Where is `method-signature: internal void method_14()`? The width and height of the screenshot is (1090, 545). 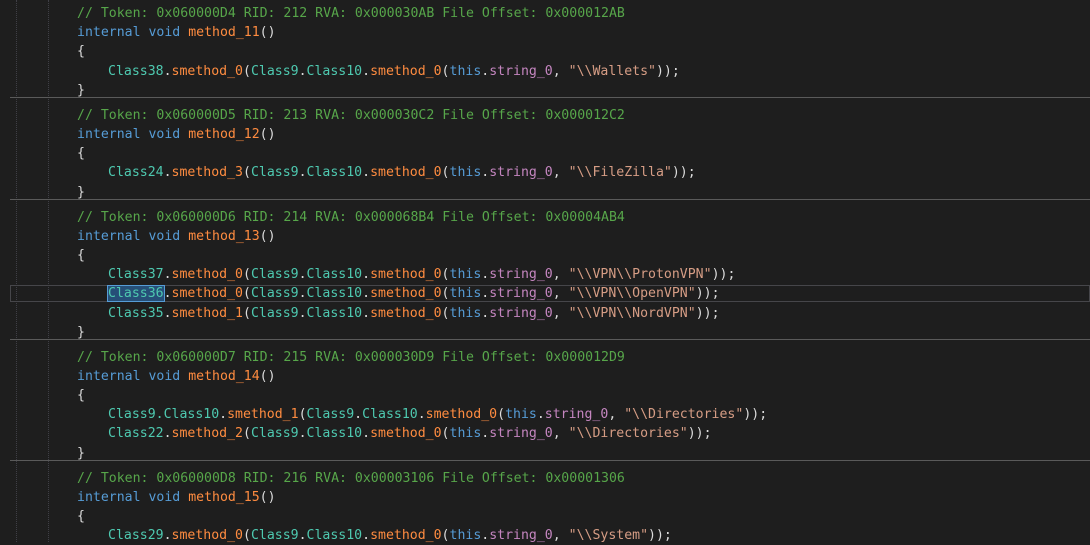
method-signature: internal void method_14() is located at coordinates (545, 376).